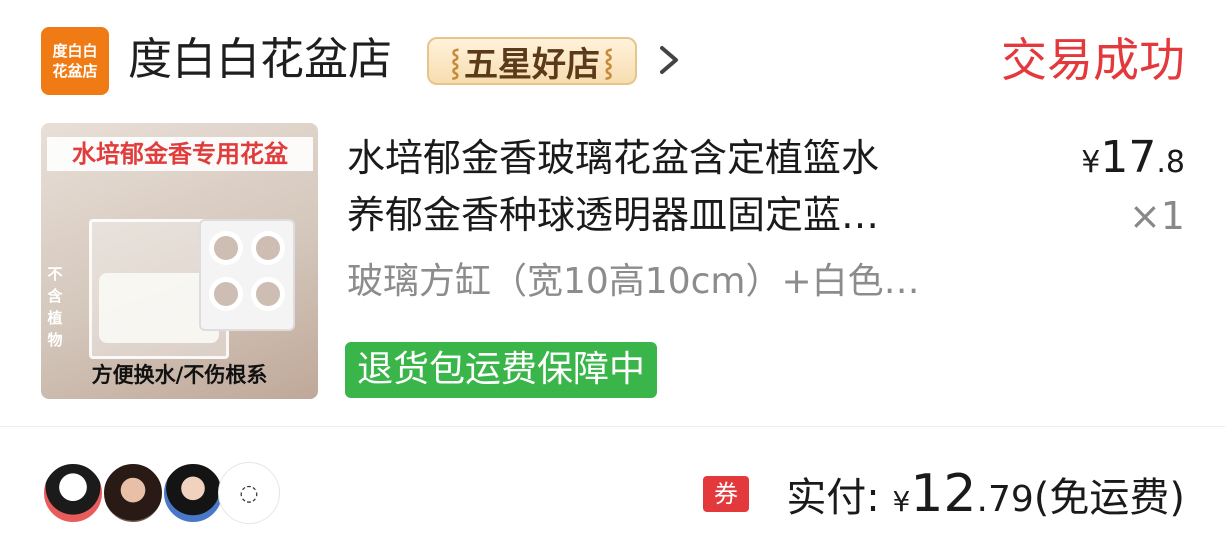  I want to click on paid-decimal: .79, so click(1005, 499).